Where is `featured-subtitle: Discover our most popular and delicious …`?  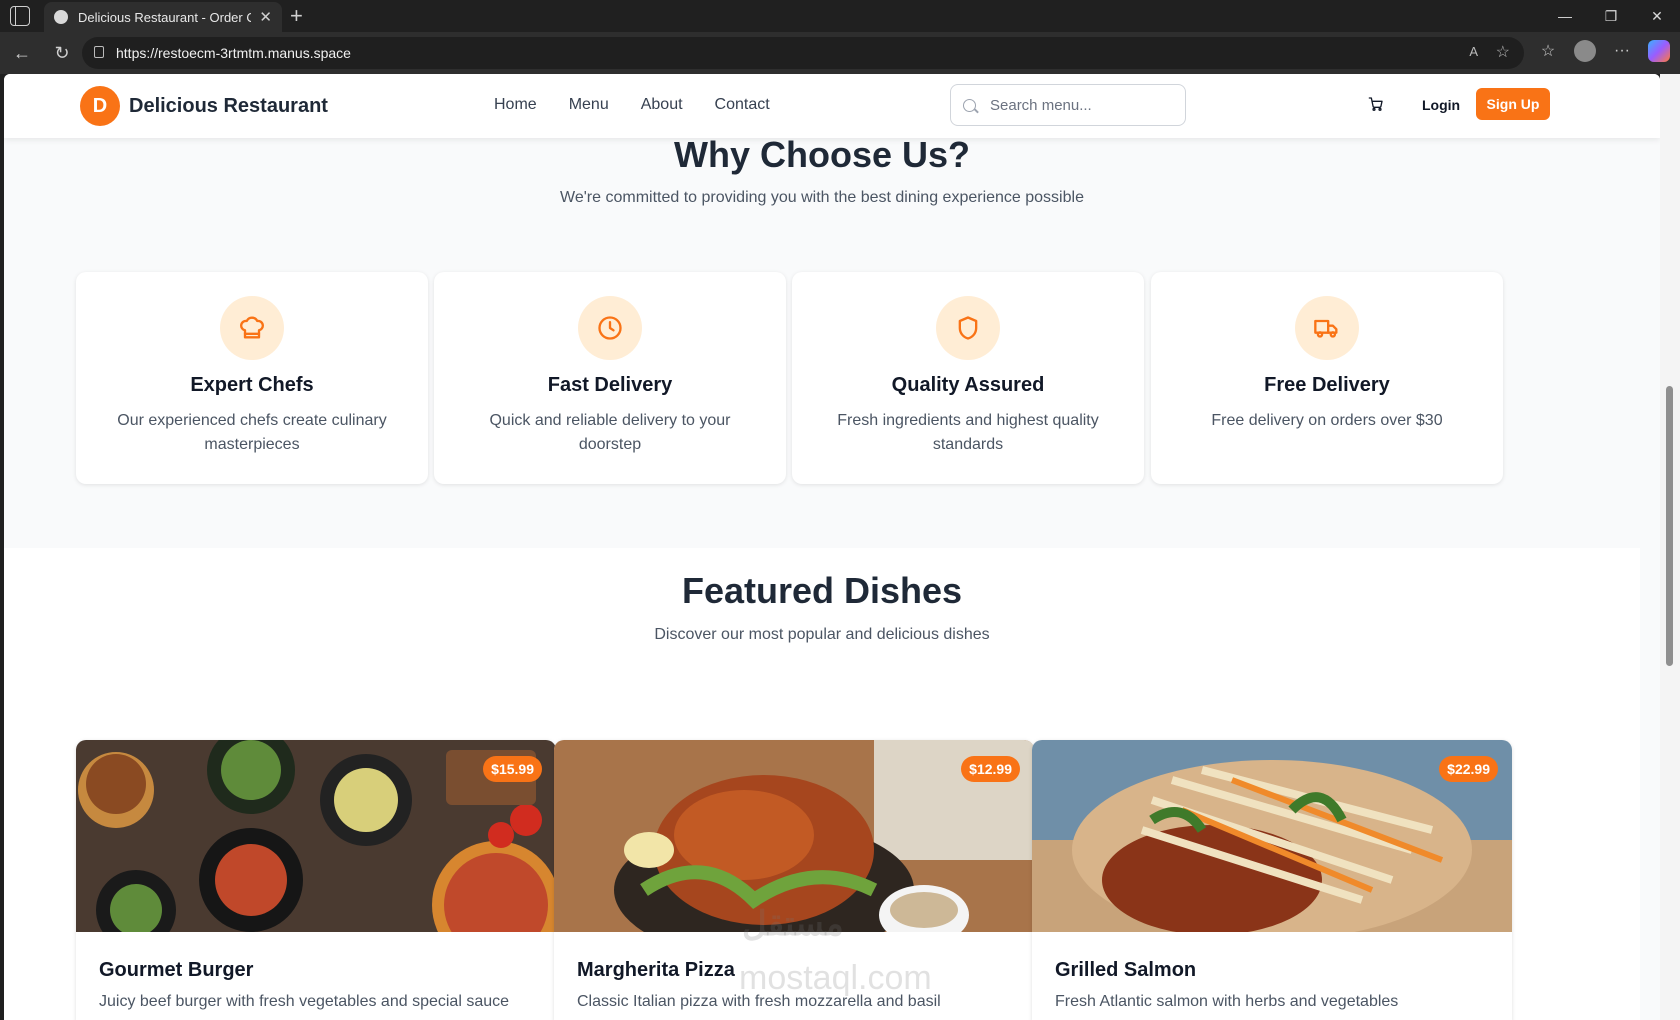
featured-subtitle: Discover our most popular and delicious … is located at coordinates (822, 634).